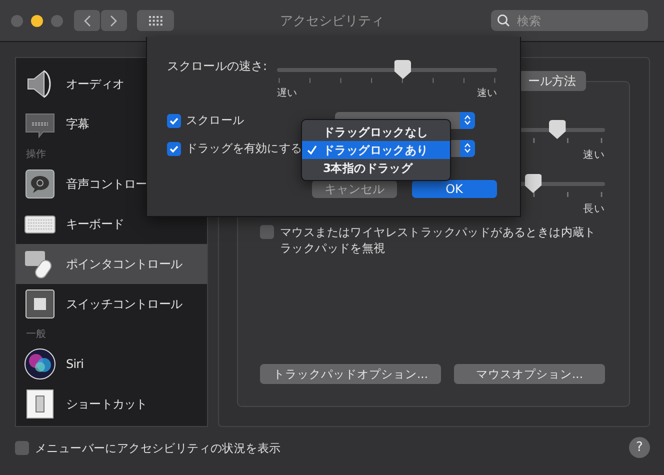 Image resolution: width=664 pixels, height=475 pixels. I want to click on sidebar-item: キーボード, so click(111, 224).